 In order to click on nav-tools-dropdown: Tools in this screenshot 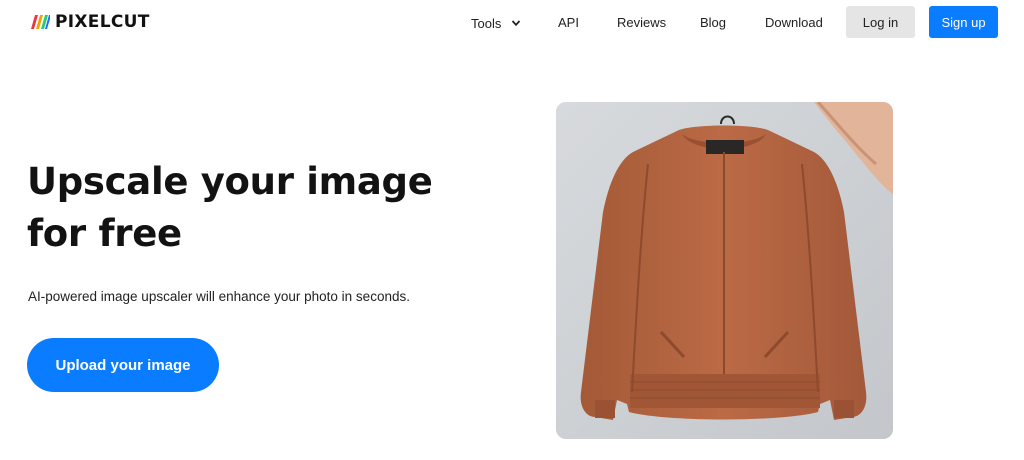, I will do `click(496, 23)`.